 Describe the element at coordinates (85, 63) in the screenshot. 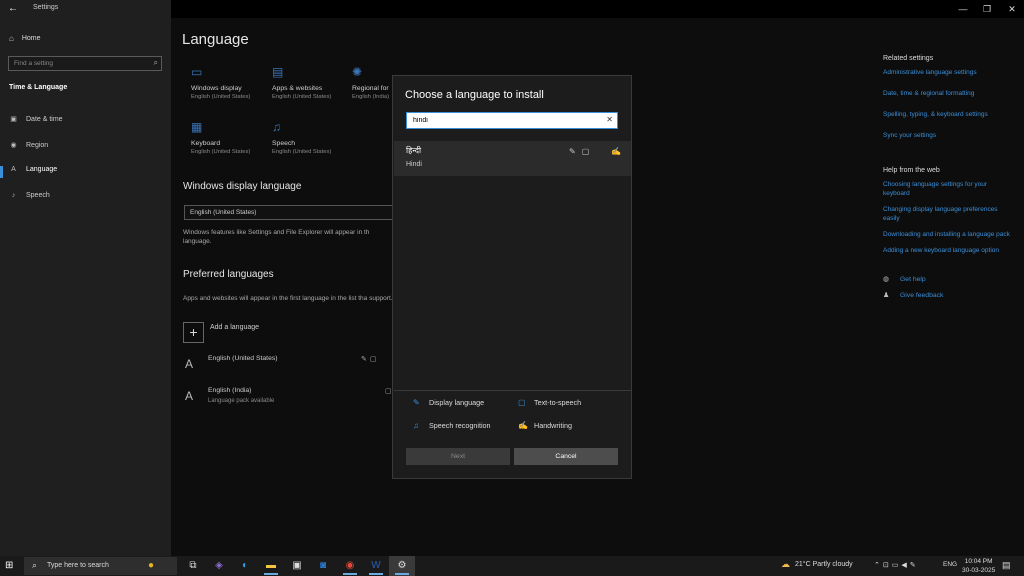

I see `settings-search-box: Find a setting ⌕` at that location.